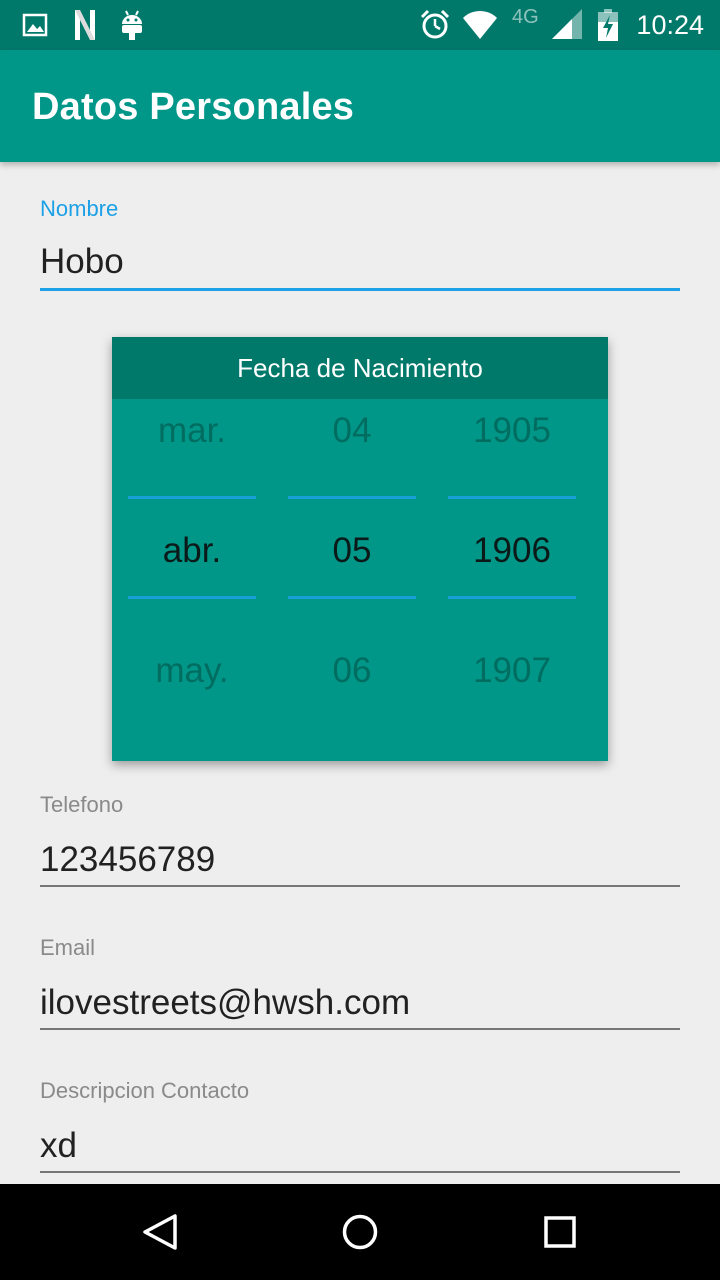  Describe the element at coordinates (360, 1172) in the screenshot. I see `descripcion-underline` at that location.